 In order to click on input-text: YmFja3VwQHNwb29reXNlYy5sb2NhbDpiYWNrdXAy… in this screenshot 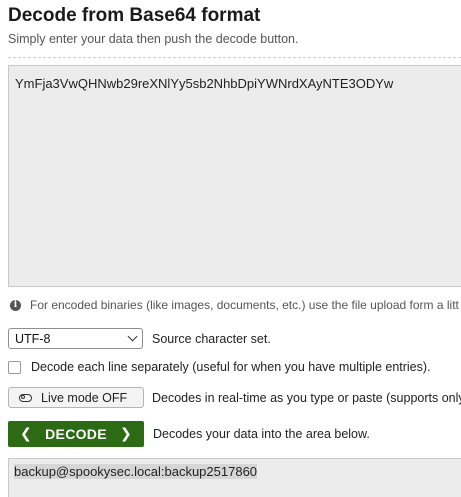, I will do `click(204, 83)`.